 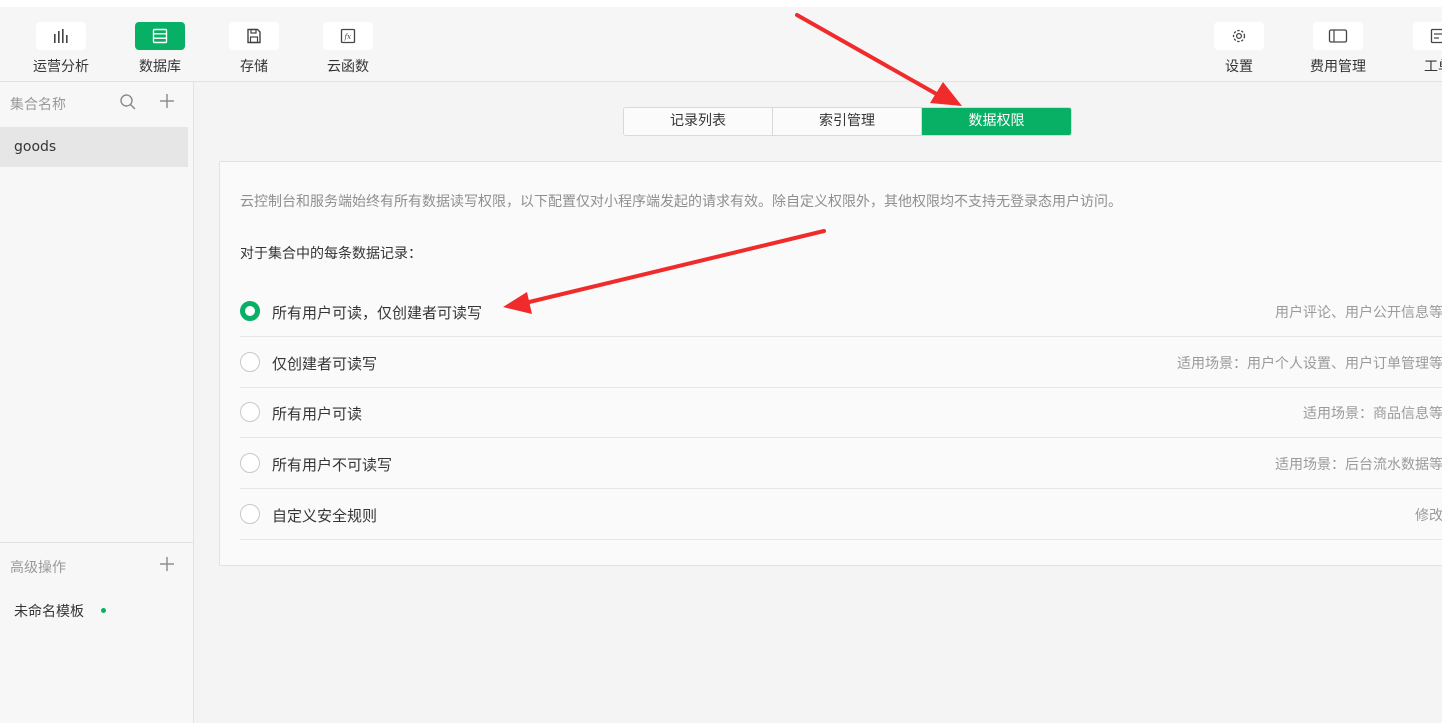 I want to click on add-collection-icon, so click(x=167, y=103).